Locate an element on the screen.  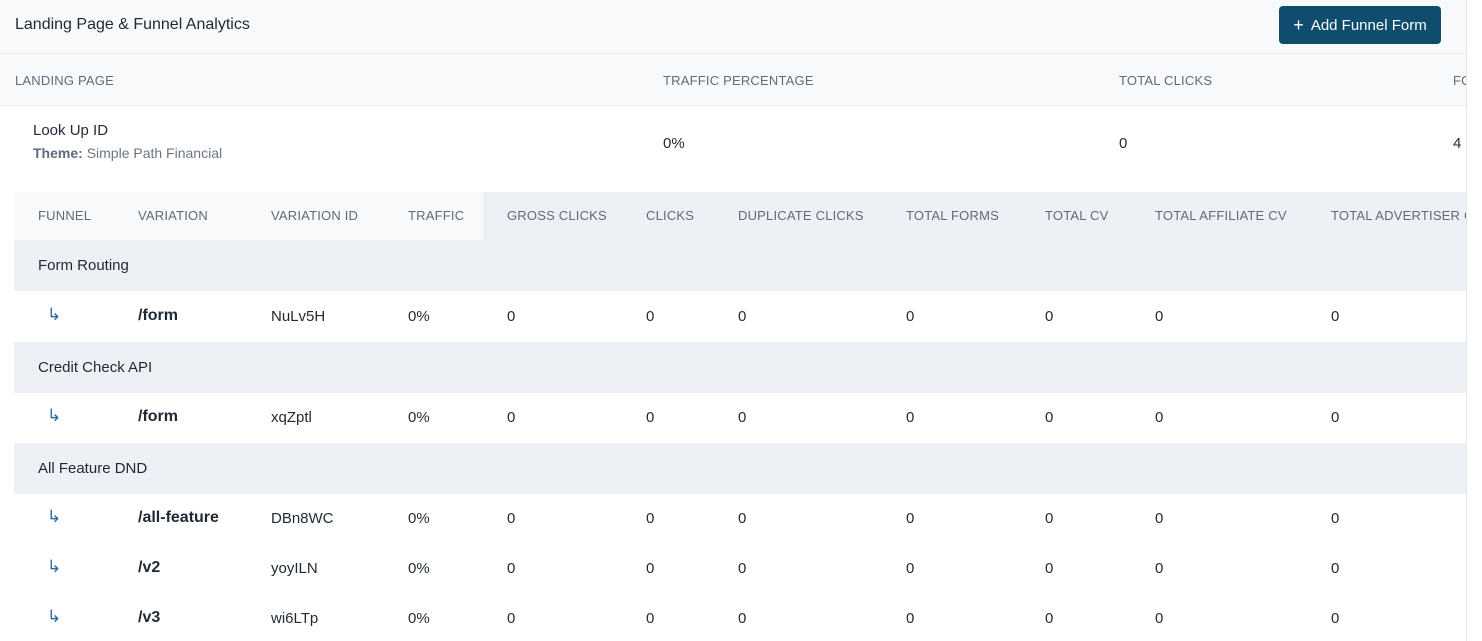
table-row: ↳ /all-feature DBn8WC 0% 0 0 0 0 0 0 0 is located at coordinates (740, 519).